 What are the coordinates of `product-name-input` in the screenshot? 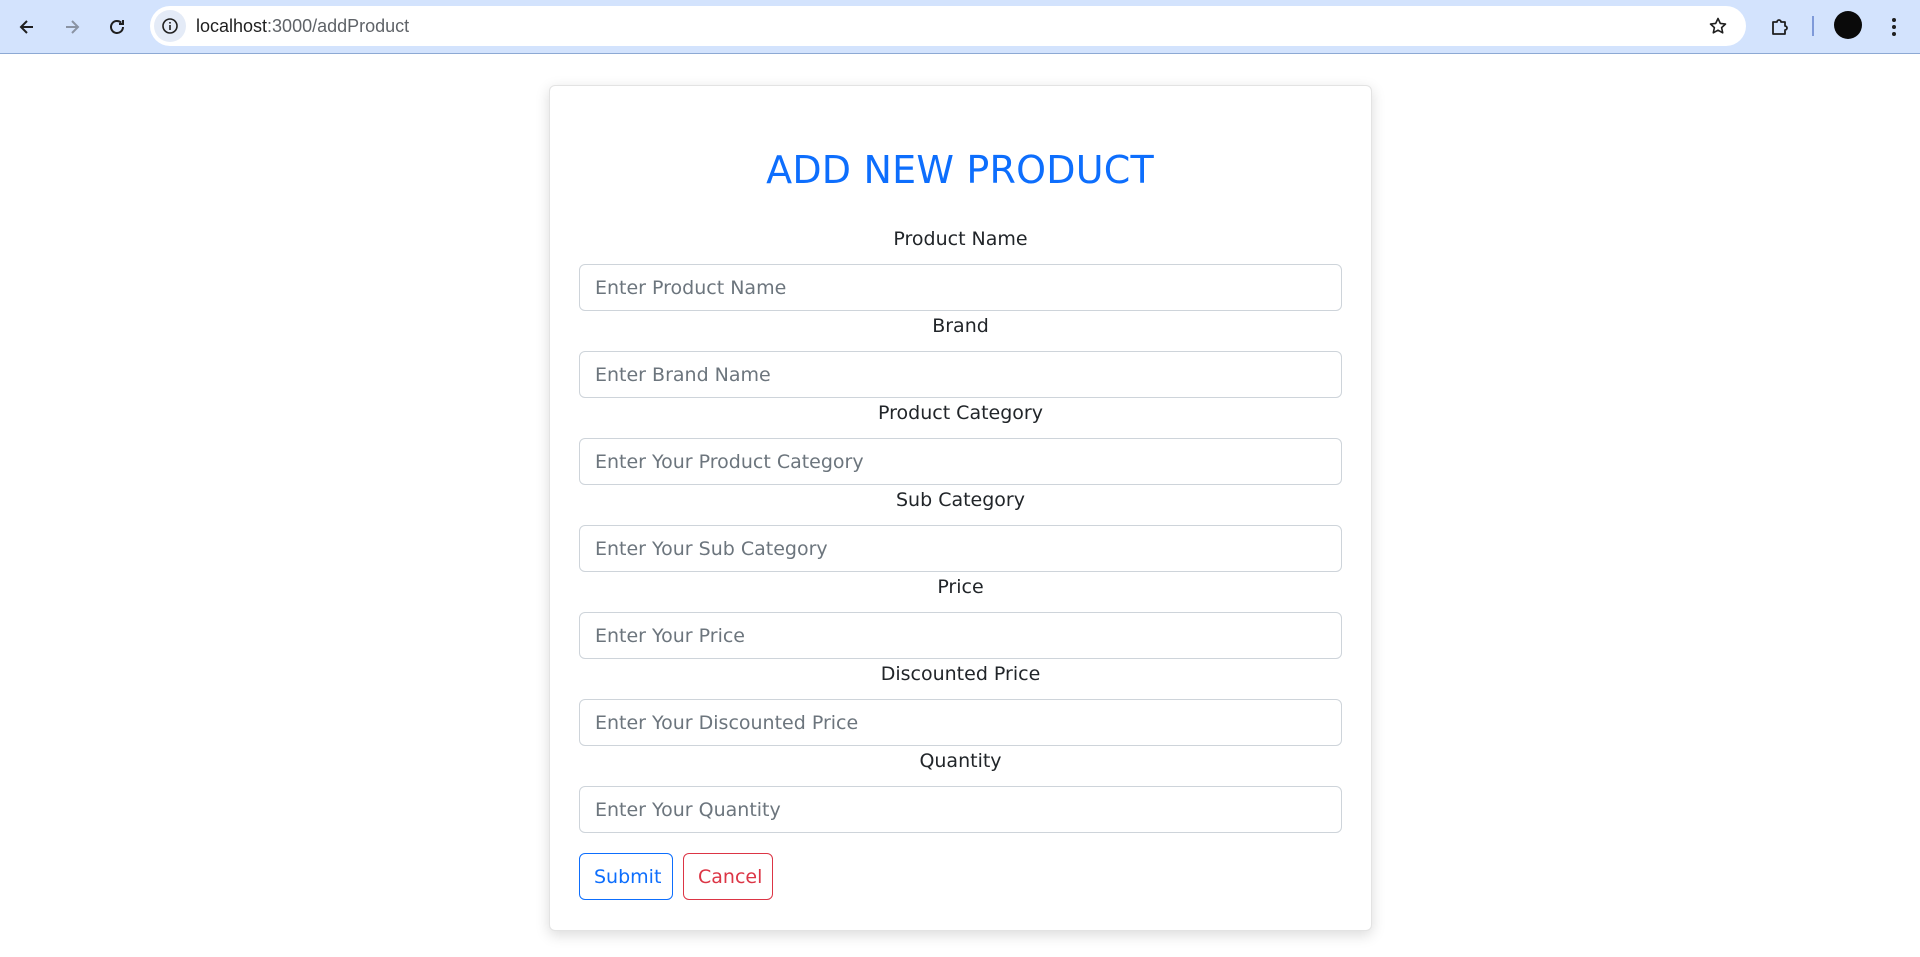 It's located at (960, 287).